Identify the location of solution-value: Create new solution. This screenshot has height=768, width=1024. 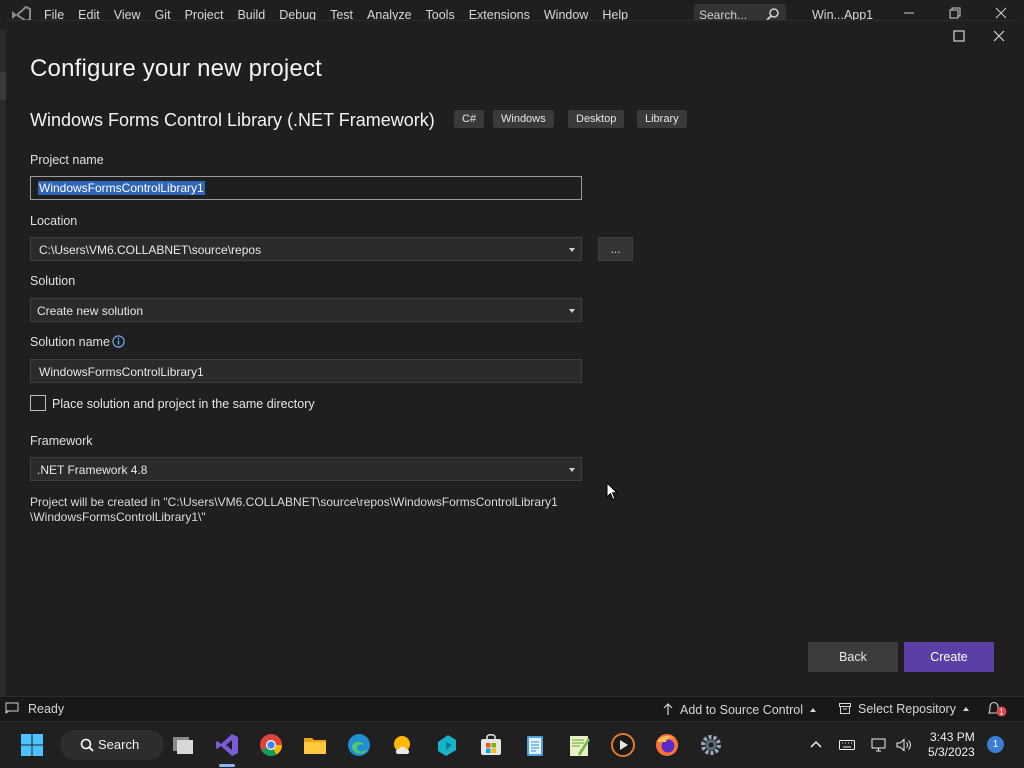
(90, 311).